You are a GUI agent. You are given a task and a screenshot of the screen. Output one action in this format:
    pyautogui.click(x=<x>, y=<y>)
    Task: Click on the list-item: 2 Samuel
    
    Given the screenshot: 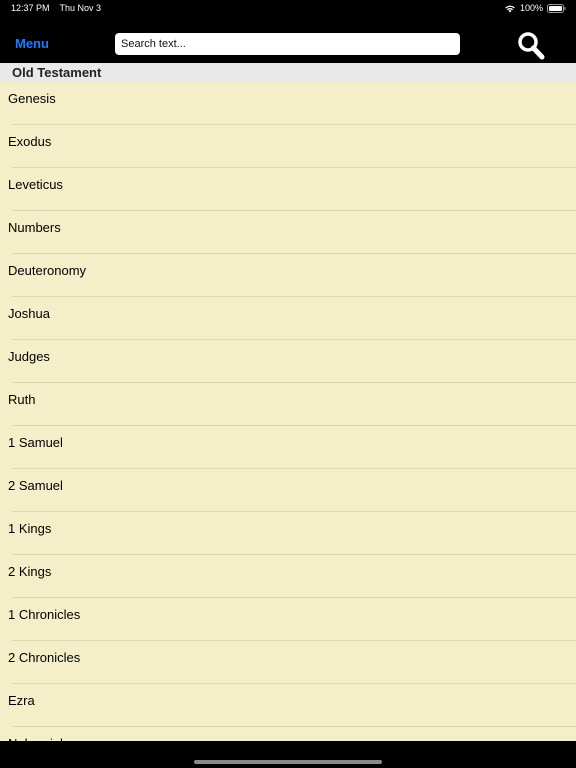 What is the action you would take?
    pyautogui.click(x=288, y=490)
    